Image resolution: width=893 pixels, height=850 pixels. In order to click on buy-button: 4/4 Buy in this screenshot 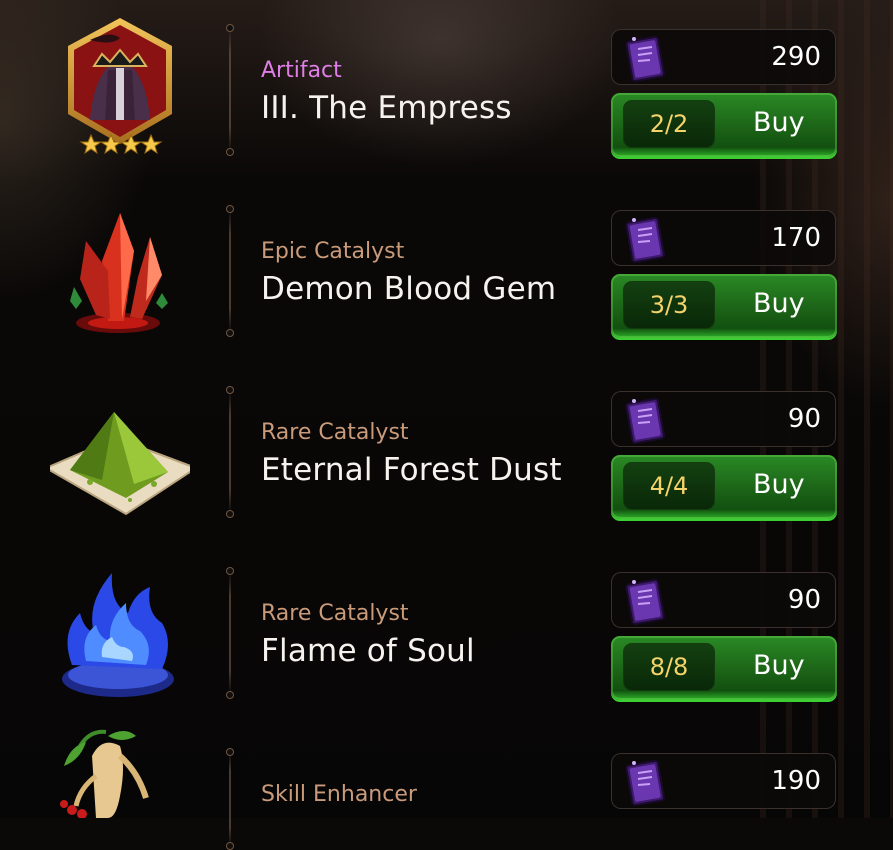, I will do `click(724, 487)`.